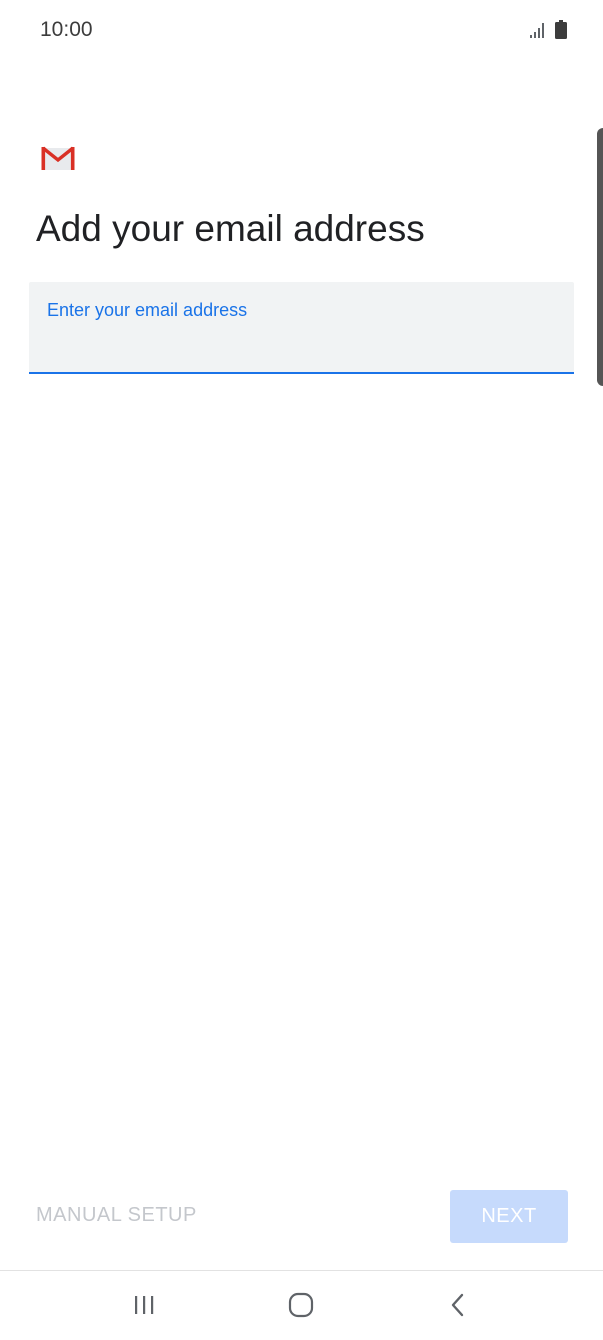 Image resolution: width=603 pixels, height=1340 pixels. I want to click on recents-button, so click(144, 1305).